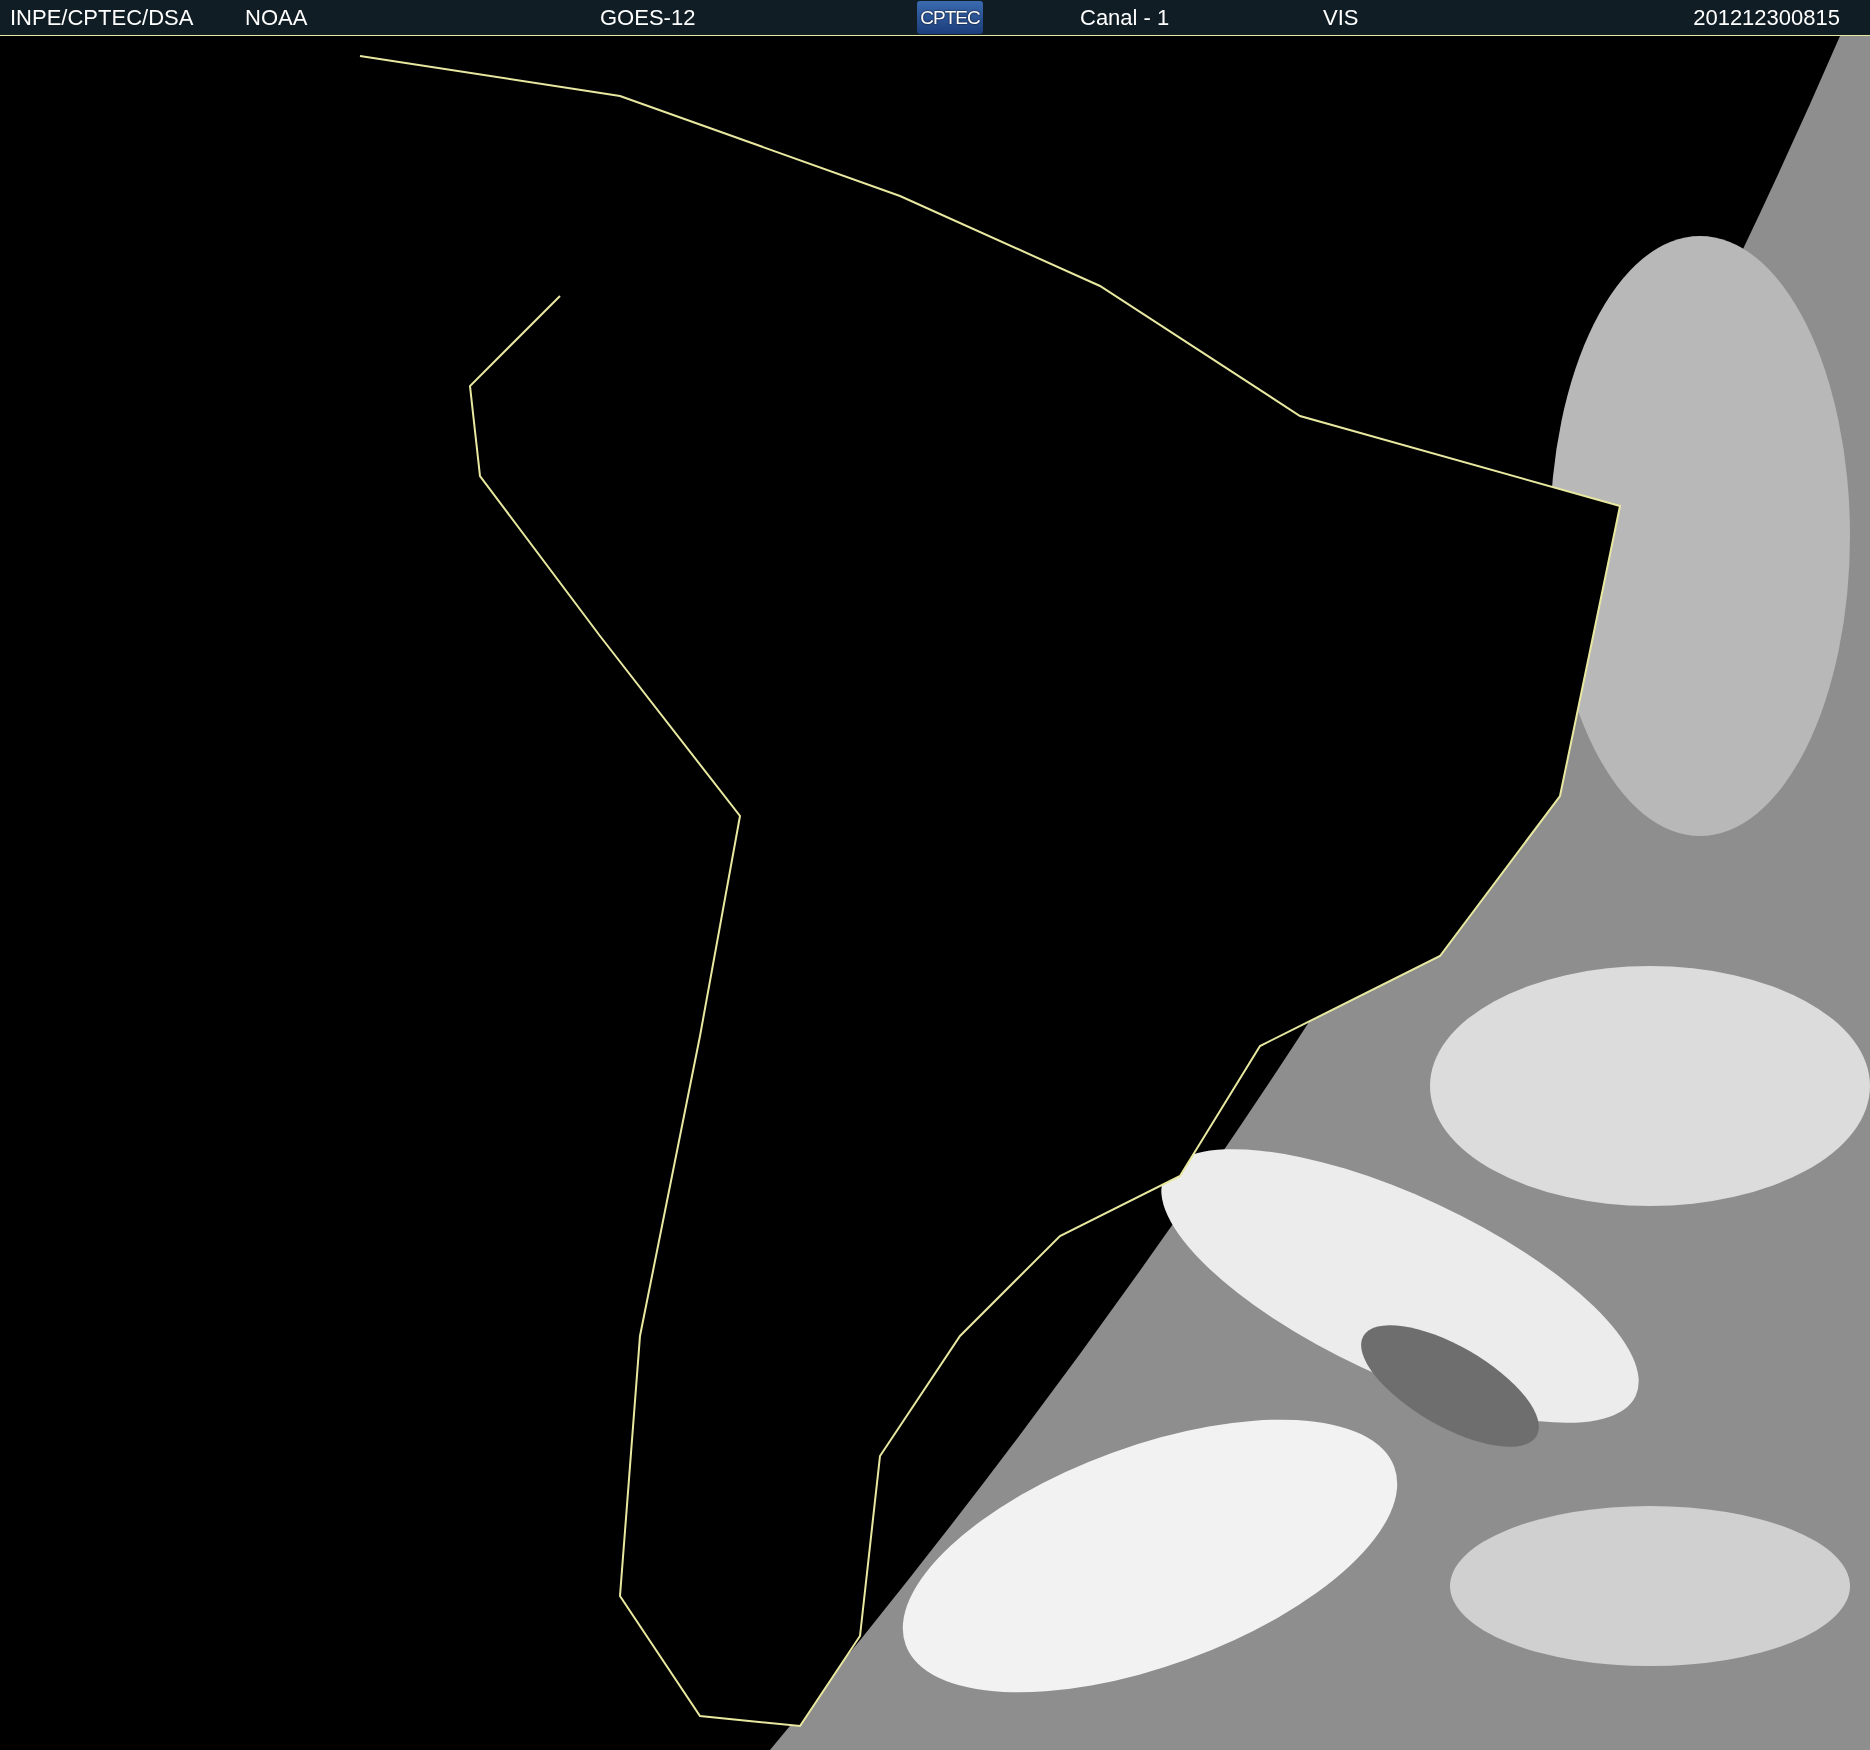  What do you see at coordinates (277, 17) in the screenshot?
I see `source-label: NOAA` at bounding box center [277, 17].